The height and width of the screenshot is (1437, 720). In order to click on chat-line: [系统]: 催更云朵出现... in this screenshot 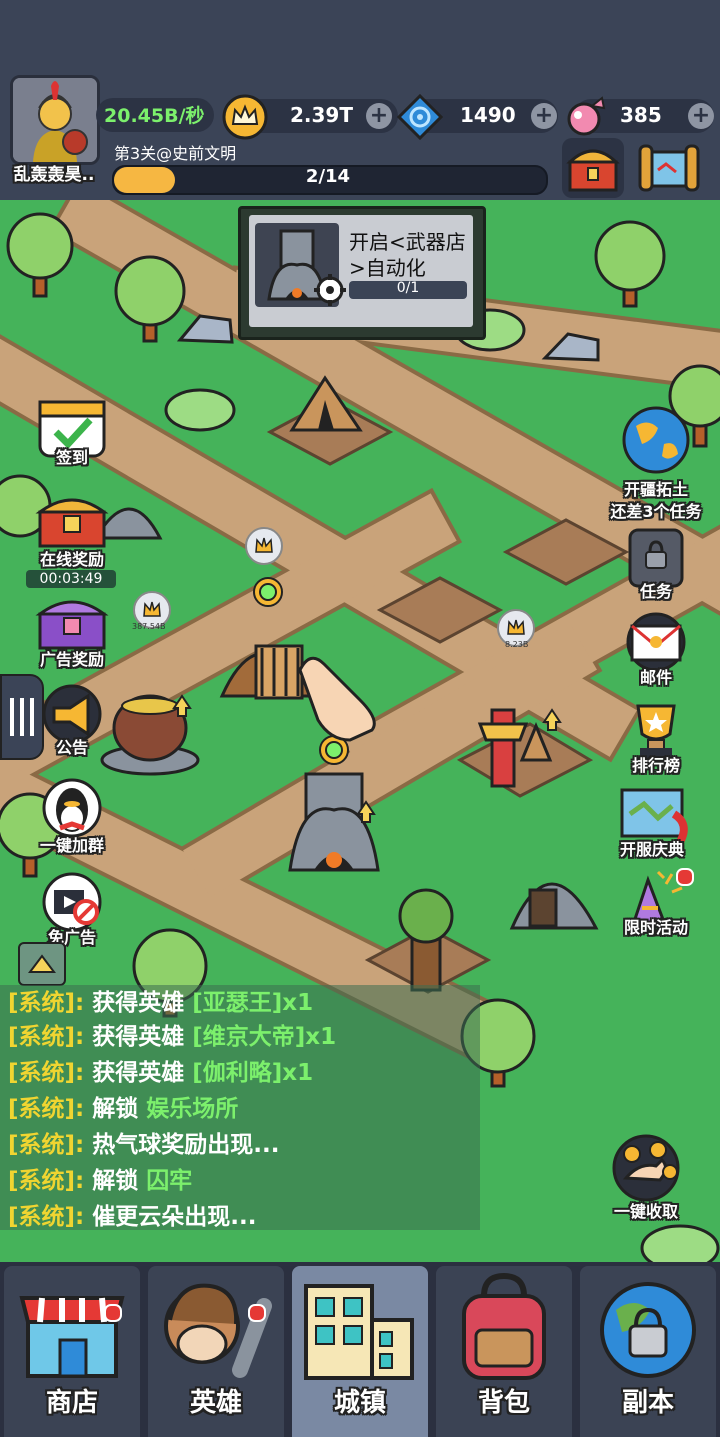, I will do `click(132, 1214)`.